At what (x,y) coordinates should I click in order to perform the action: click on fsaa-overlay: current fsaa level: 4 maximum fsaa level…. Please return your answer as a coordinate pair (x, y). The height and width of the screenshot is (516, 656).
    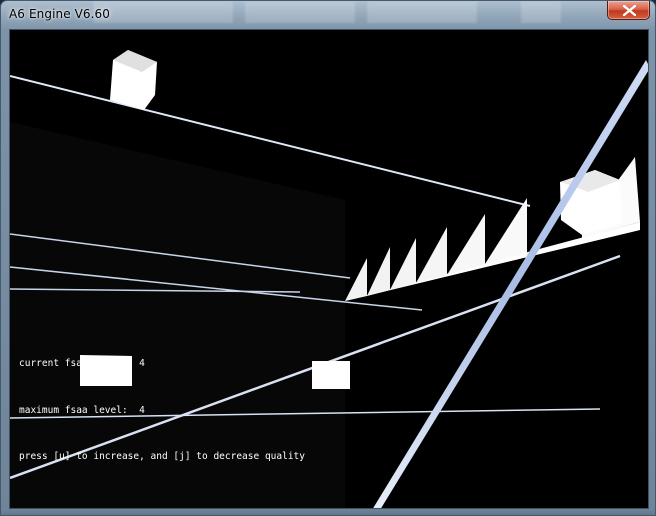
    Looking at the image, I should click on (162, 410).